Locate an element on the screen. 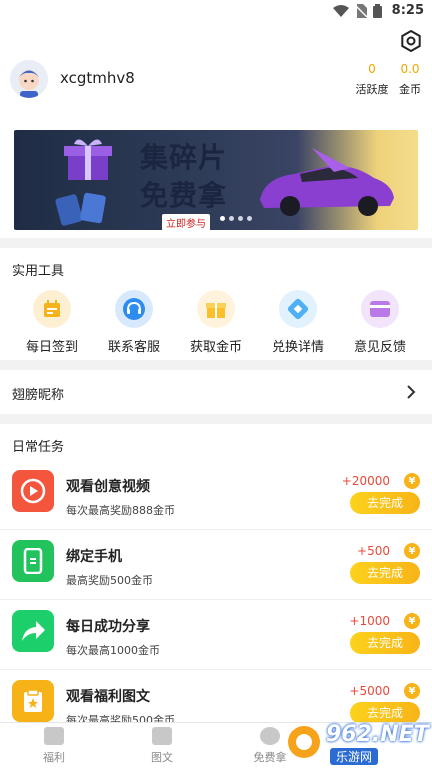  task-desc: 每次最高1000金币 is located at coordinates (113, 650).